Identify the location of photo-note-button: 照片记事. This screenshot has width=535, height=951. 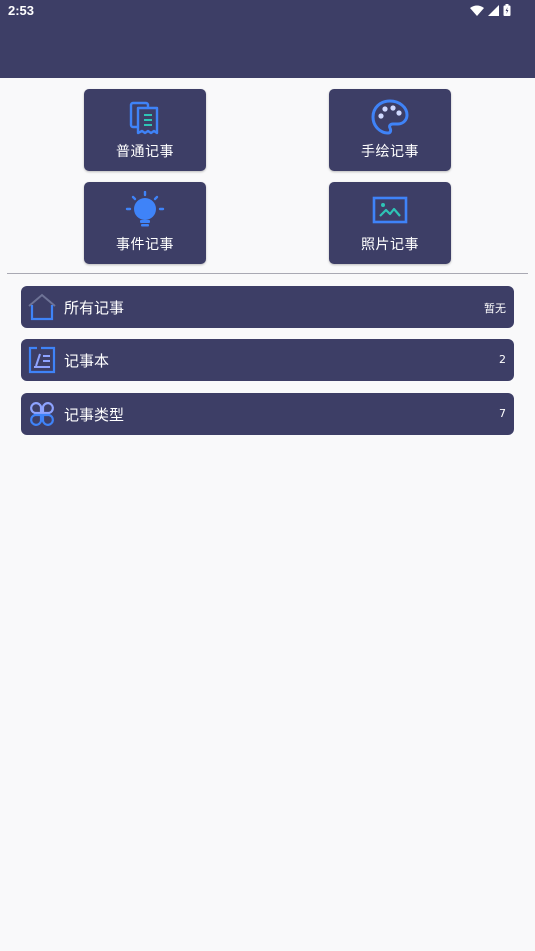
(390, 223).